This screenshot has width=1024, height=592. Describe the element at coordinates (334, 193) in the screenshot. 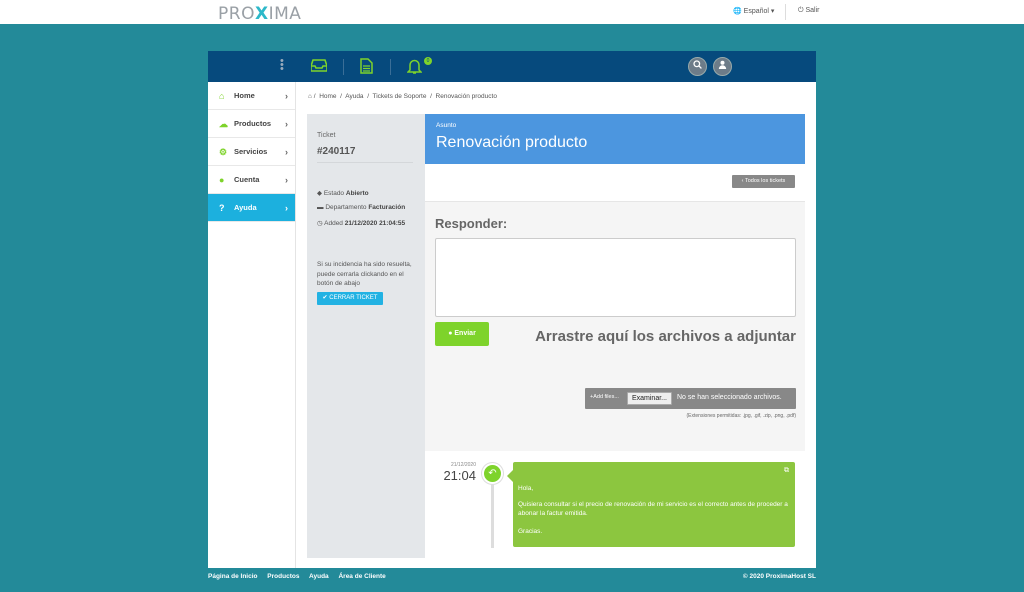

I see `status-label: Estado` at that location.